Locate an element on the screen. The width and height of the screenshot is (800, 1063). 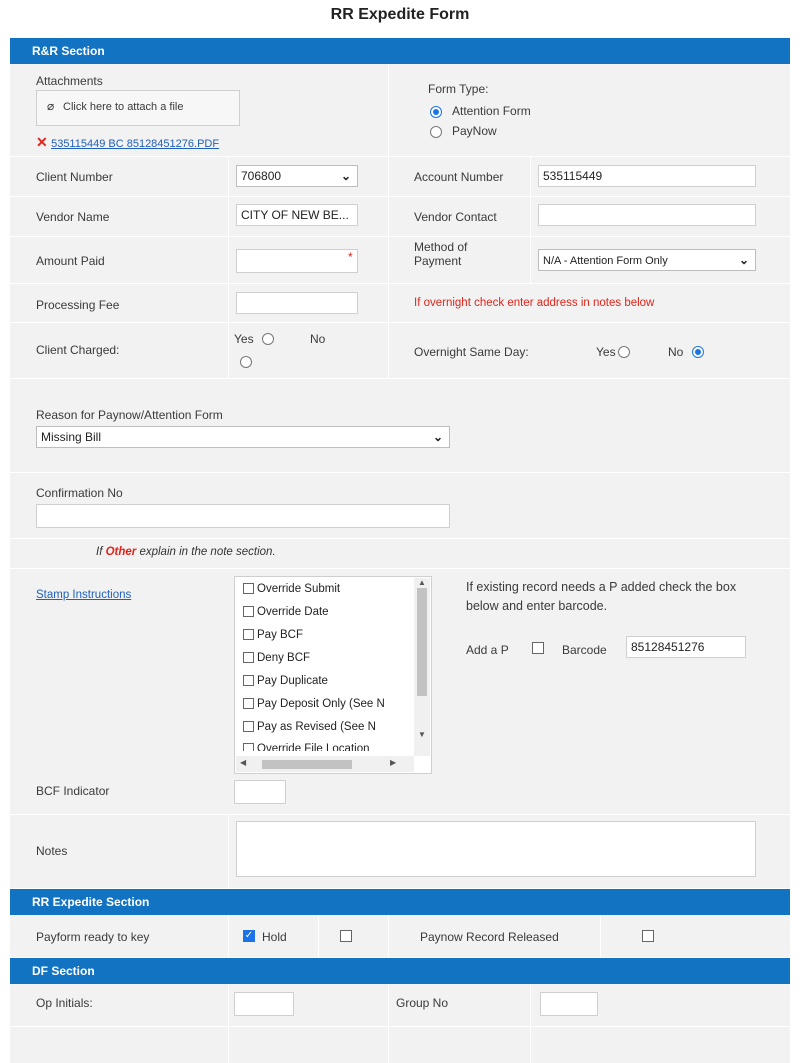
notes-textarea is located at coordinates (496, 849).